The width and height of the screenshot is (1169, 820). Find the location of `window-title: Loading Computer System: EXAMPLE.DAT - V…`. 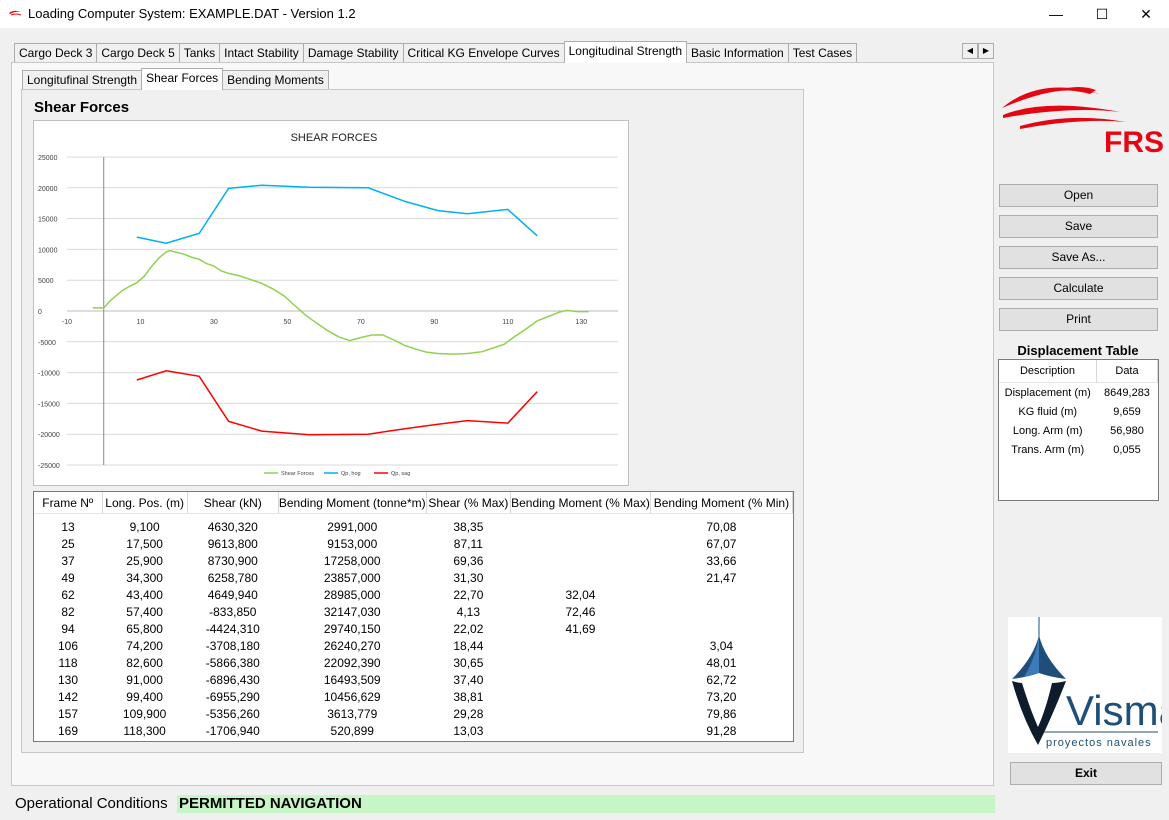

window-title: Loading Computer System: EXAMPLE.DAT - V… is located at coordinates (192, 13).